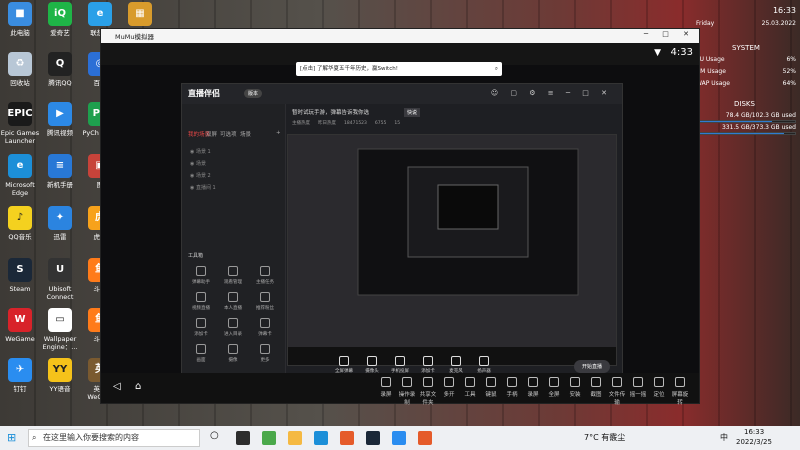 This screenshot has height=450, width=800. I want to click on tool-button: 推荐粉丝, so click(265, 301).